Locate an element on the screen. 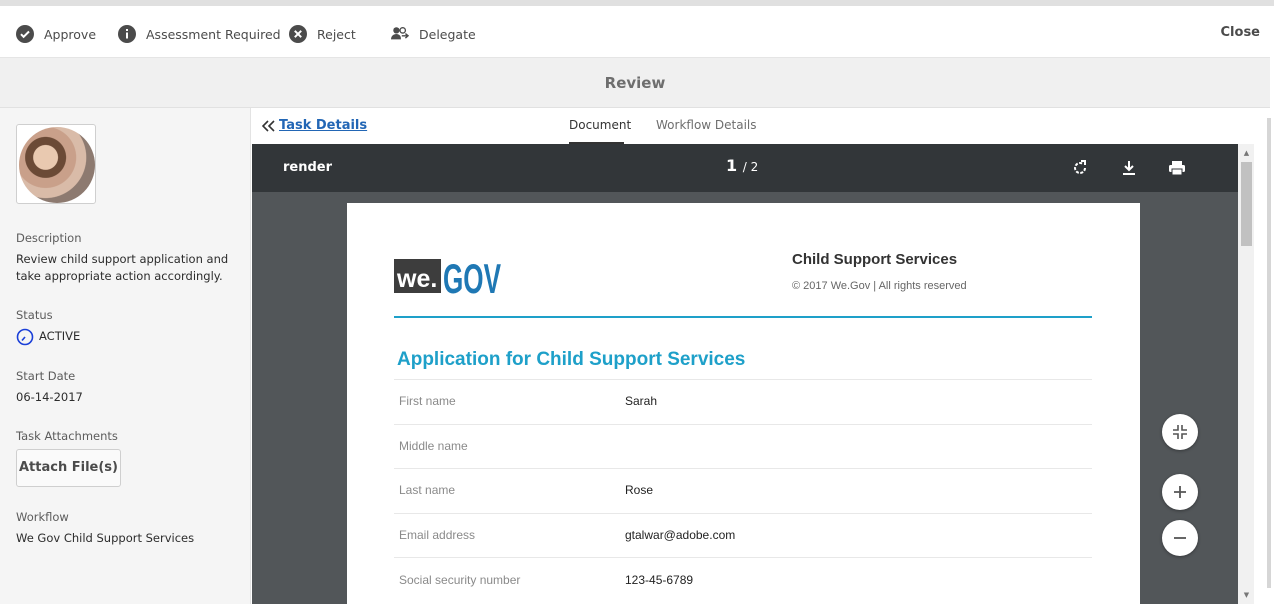  page-indicator: 1 / 2 is located at coordinates (742, 165).